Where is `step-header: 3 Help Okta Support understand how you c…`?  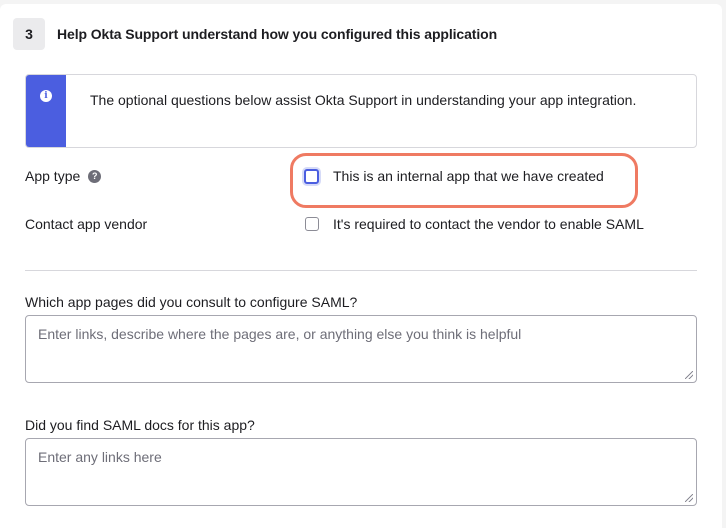
step-header: 3 Help Okta Support understand how you c… is located at coordinates (255, 34).